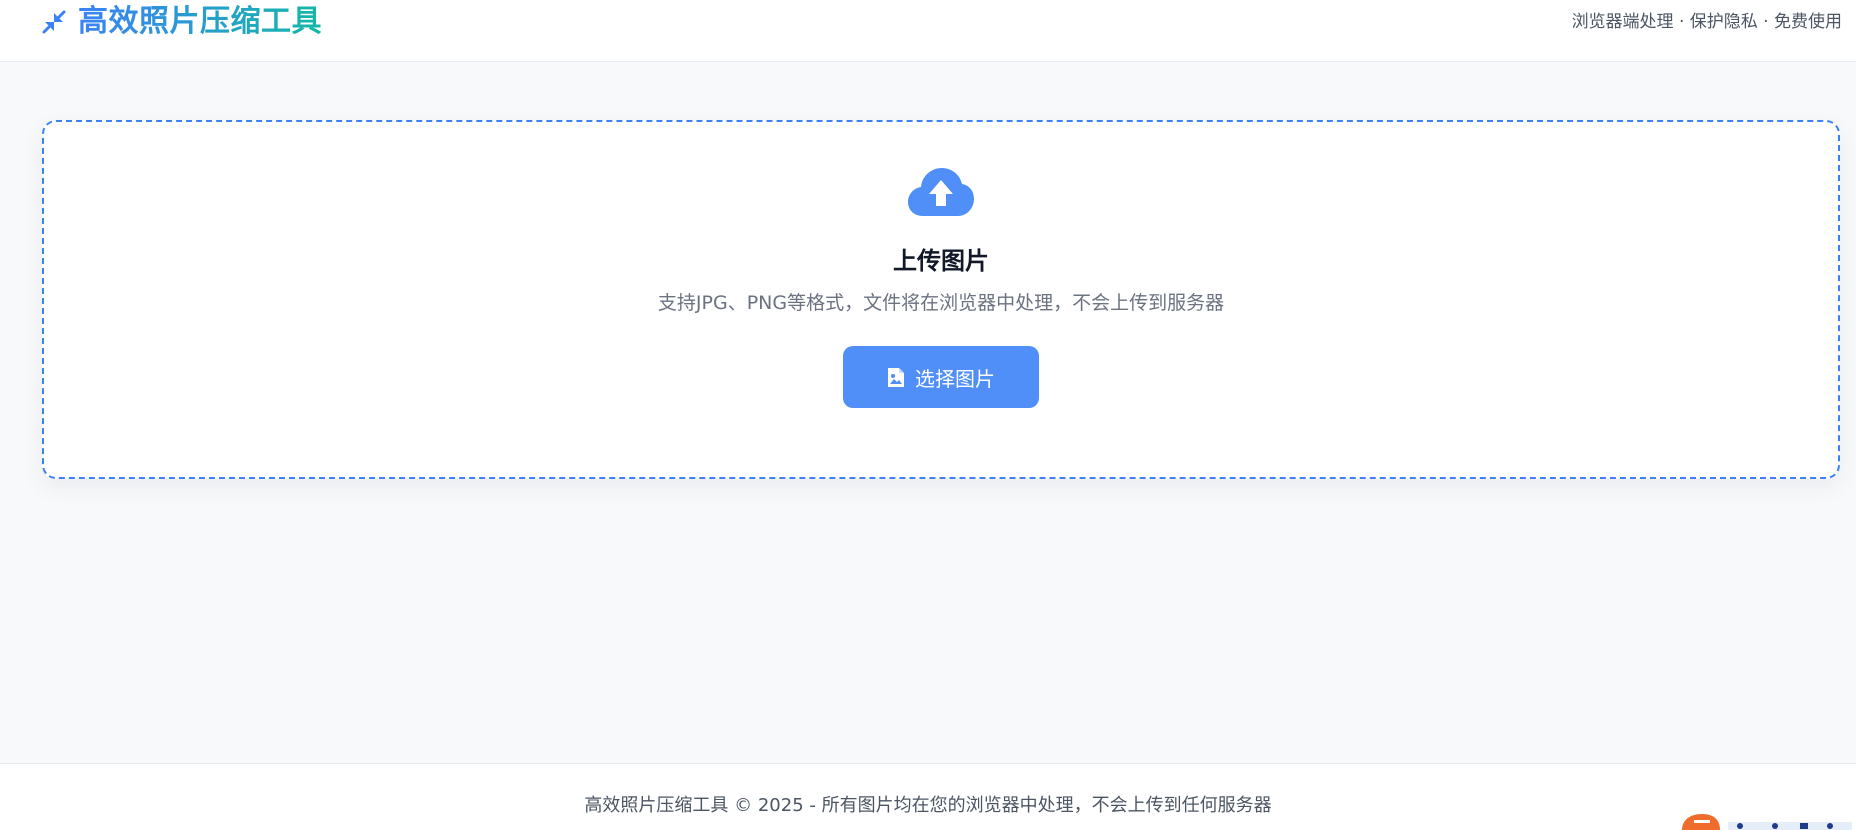 This screenshot has height=830, width=1856. Describe the element at coordinates (941, 261) in the screenshot. I see `upload-title: 上传图片` at that location.